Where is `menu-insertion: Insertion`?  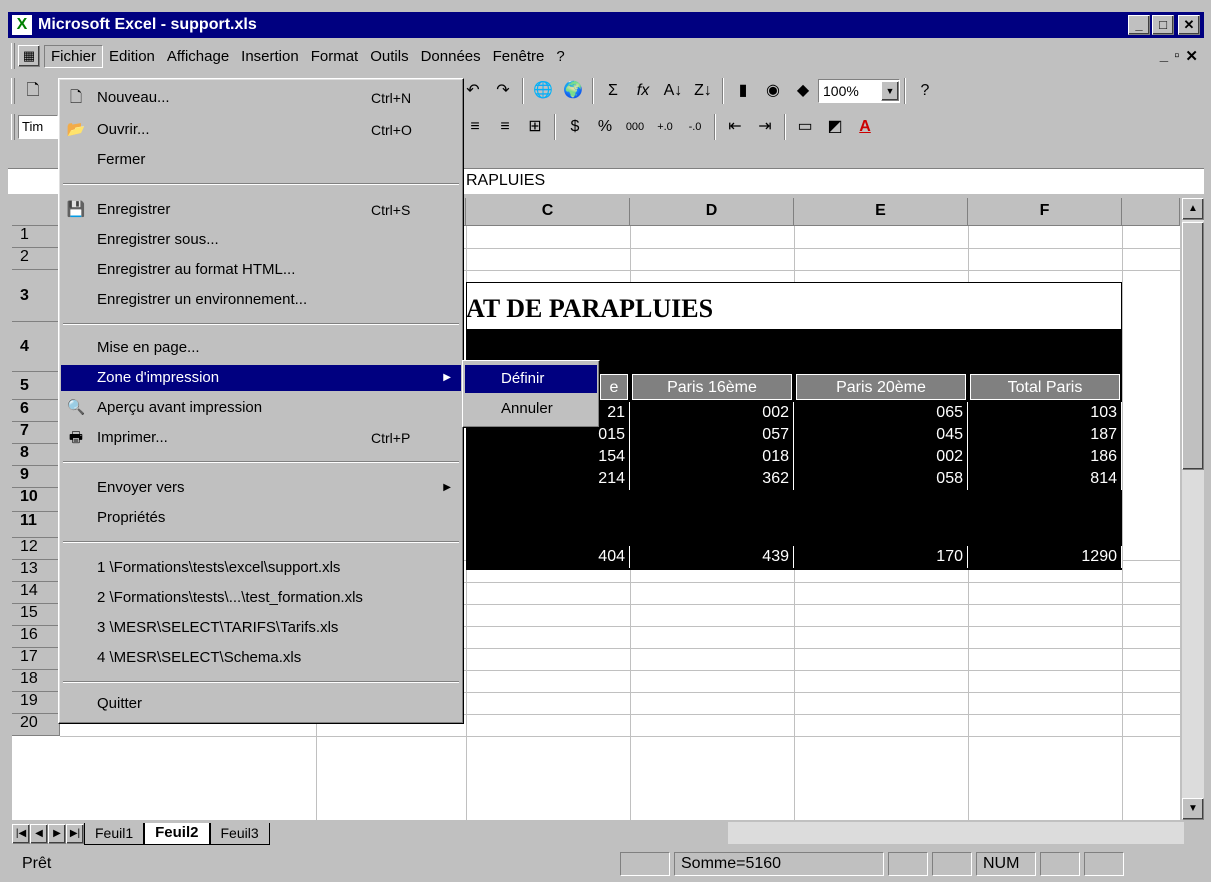 menu-insertion: Insertion is located at coordinates (270, 56).